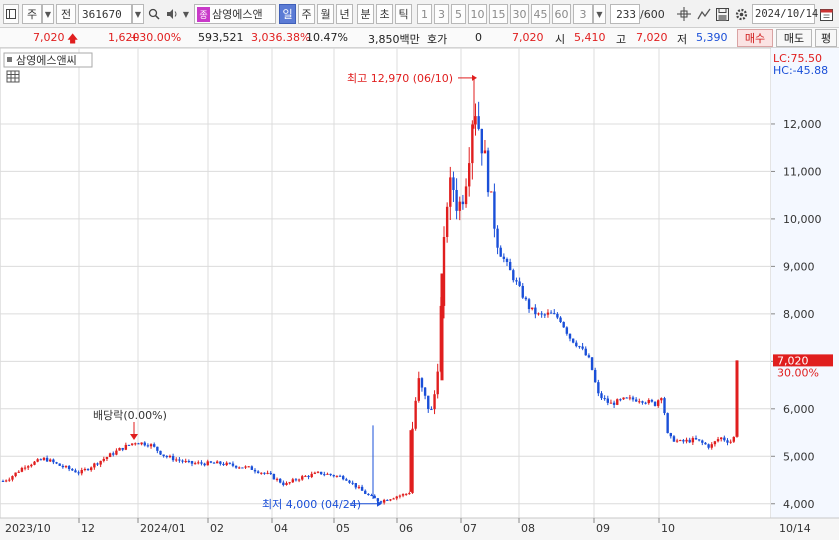 The height and width of the screenshot is (540, 839). I want to click on x-tick-label: 07, so click(470, 528).